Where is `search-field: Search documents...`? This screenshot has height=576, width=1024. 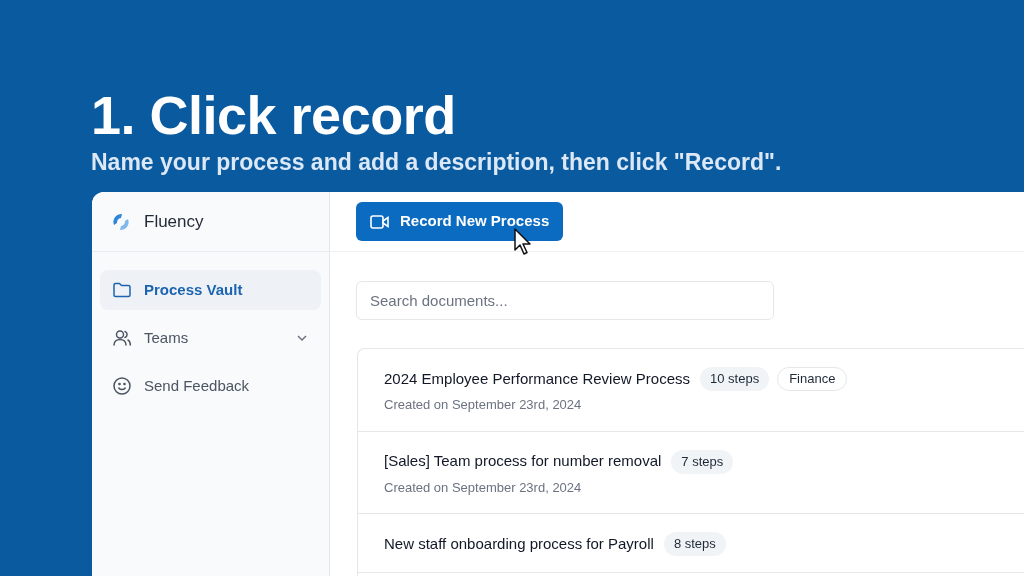
search-field: Search documents... is located at coordinates (565, 300).